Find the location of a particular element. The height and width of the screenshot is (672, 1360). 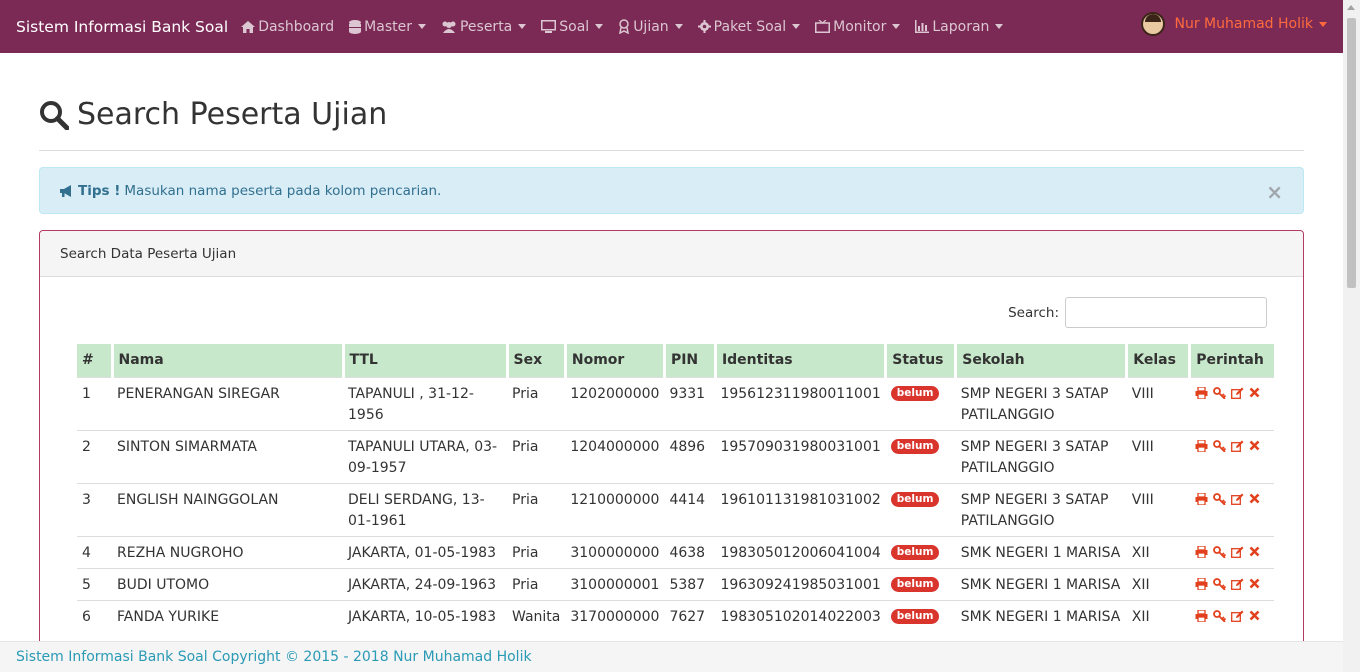

search-label: Search: is located at coordinates (1033, 312).